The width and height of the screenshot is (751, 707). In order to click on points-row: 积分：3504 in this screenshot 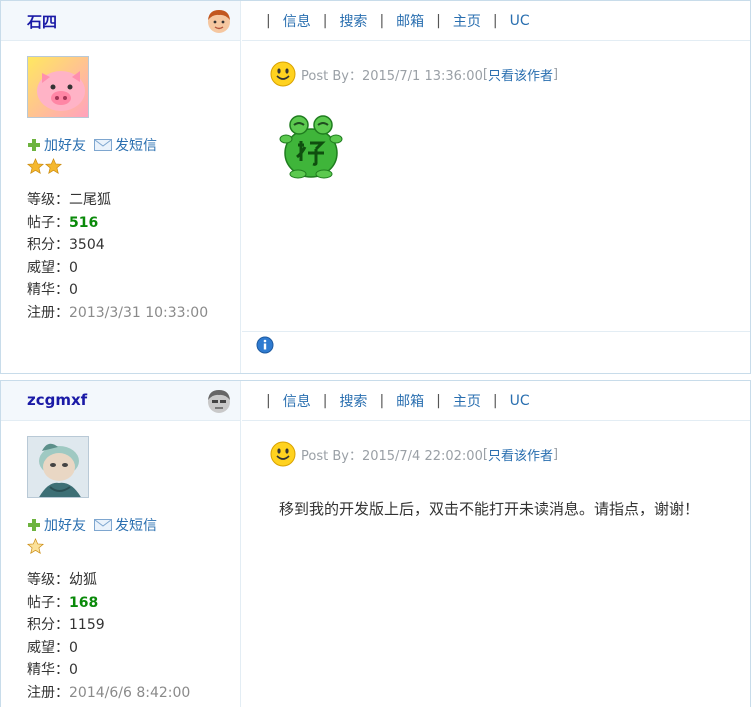, I will do `click(66, 245)`.